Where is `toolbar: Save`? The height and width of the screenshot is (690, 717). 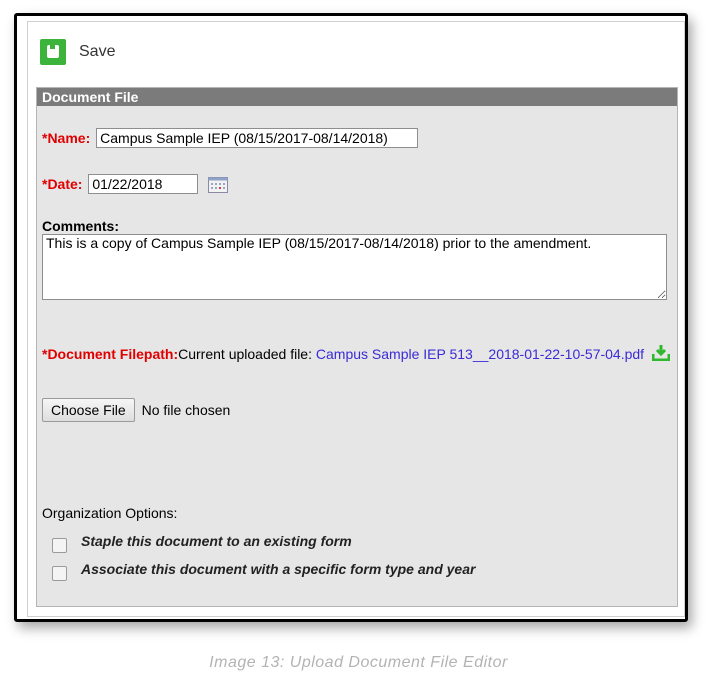
toolbar: Save is located at coordinates (356, 51).